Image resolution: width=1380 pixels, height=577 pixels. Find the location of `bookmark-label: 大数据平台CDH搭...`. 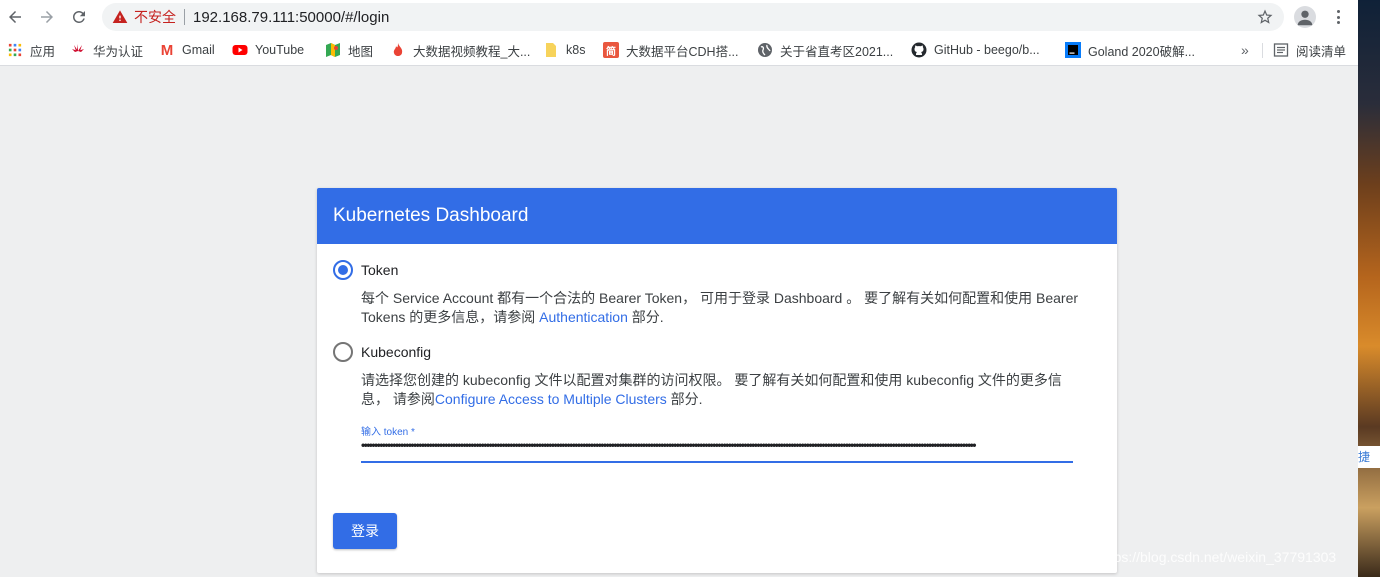

bookmark-label: 大数据平台CDH搭... is located at coordinates (682, 51).